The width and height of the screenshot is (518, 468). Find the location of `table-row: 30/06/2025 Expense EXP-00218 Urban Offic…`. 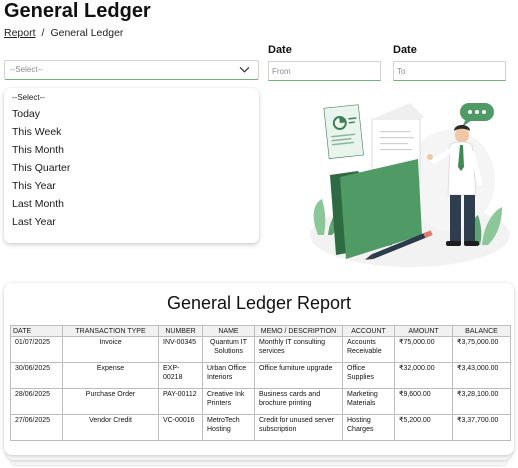

table-row: 30/06/2025 Expense EXP-00218 Urban Offic… is located at coordinates (260, 375).